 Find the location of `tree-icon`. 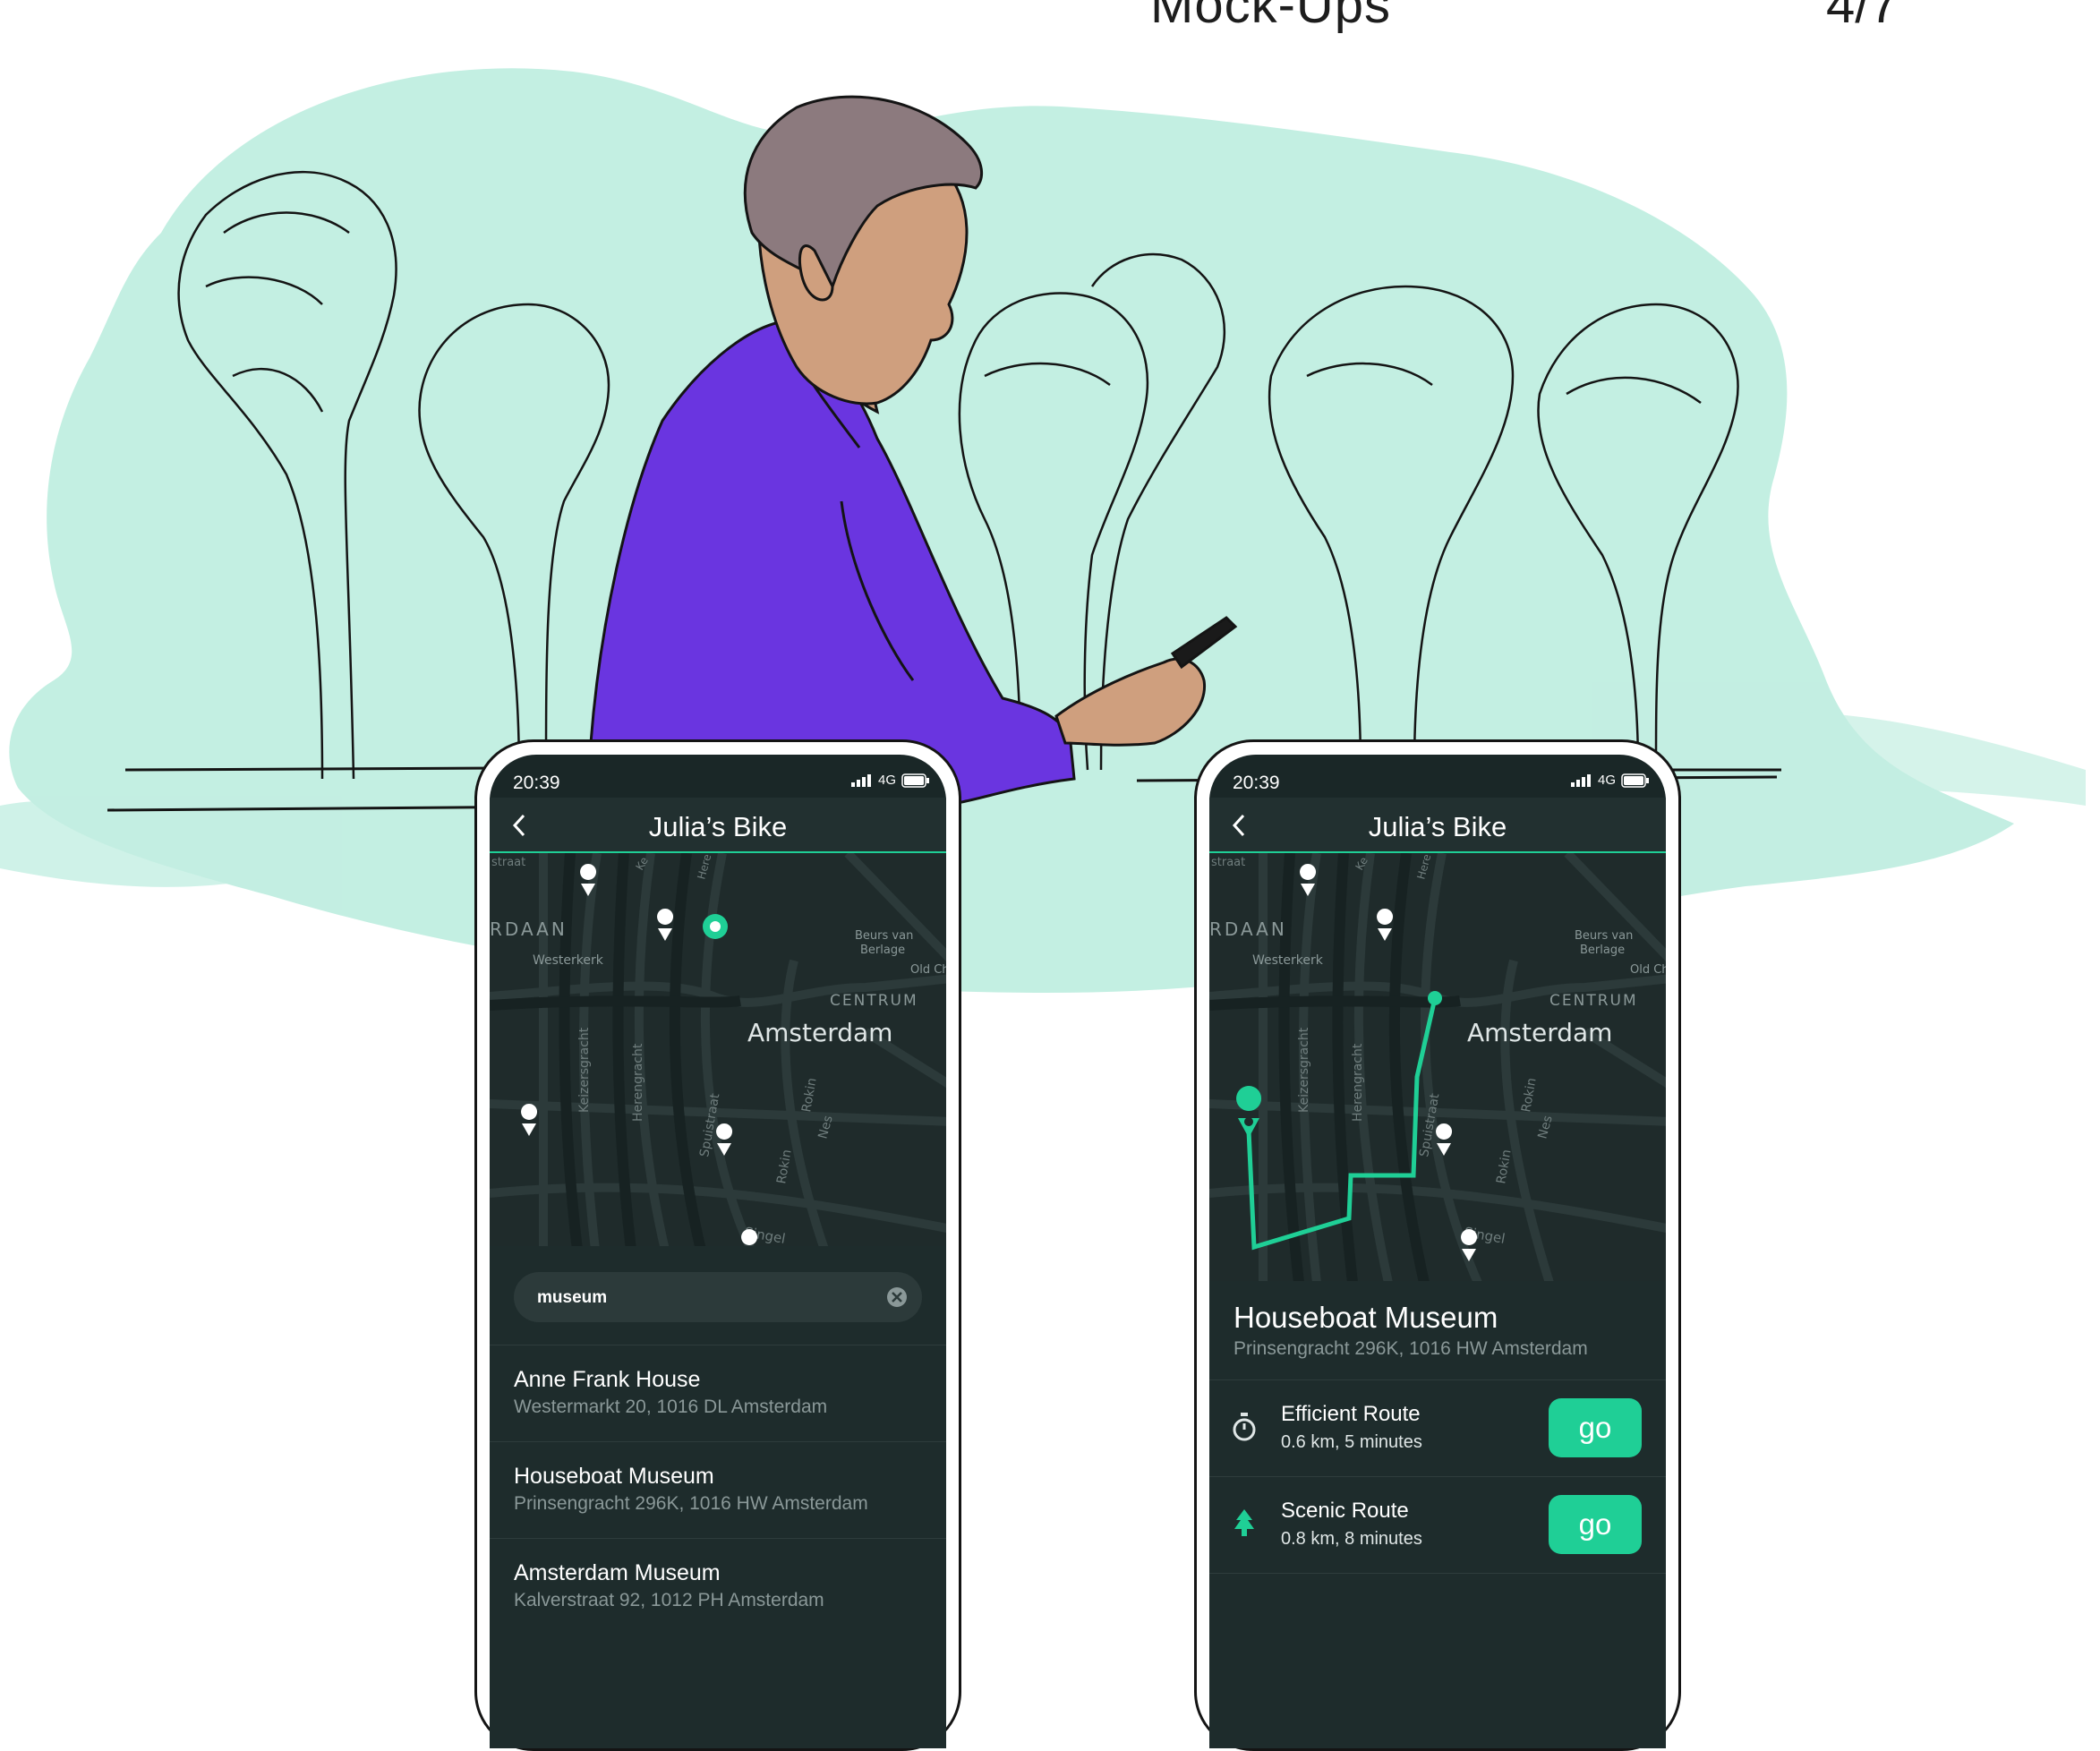

tree-icon is located at coordinates (1244, 1522).